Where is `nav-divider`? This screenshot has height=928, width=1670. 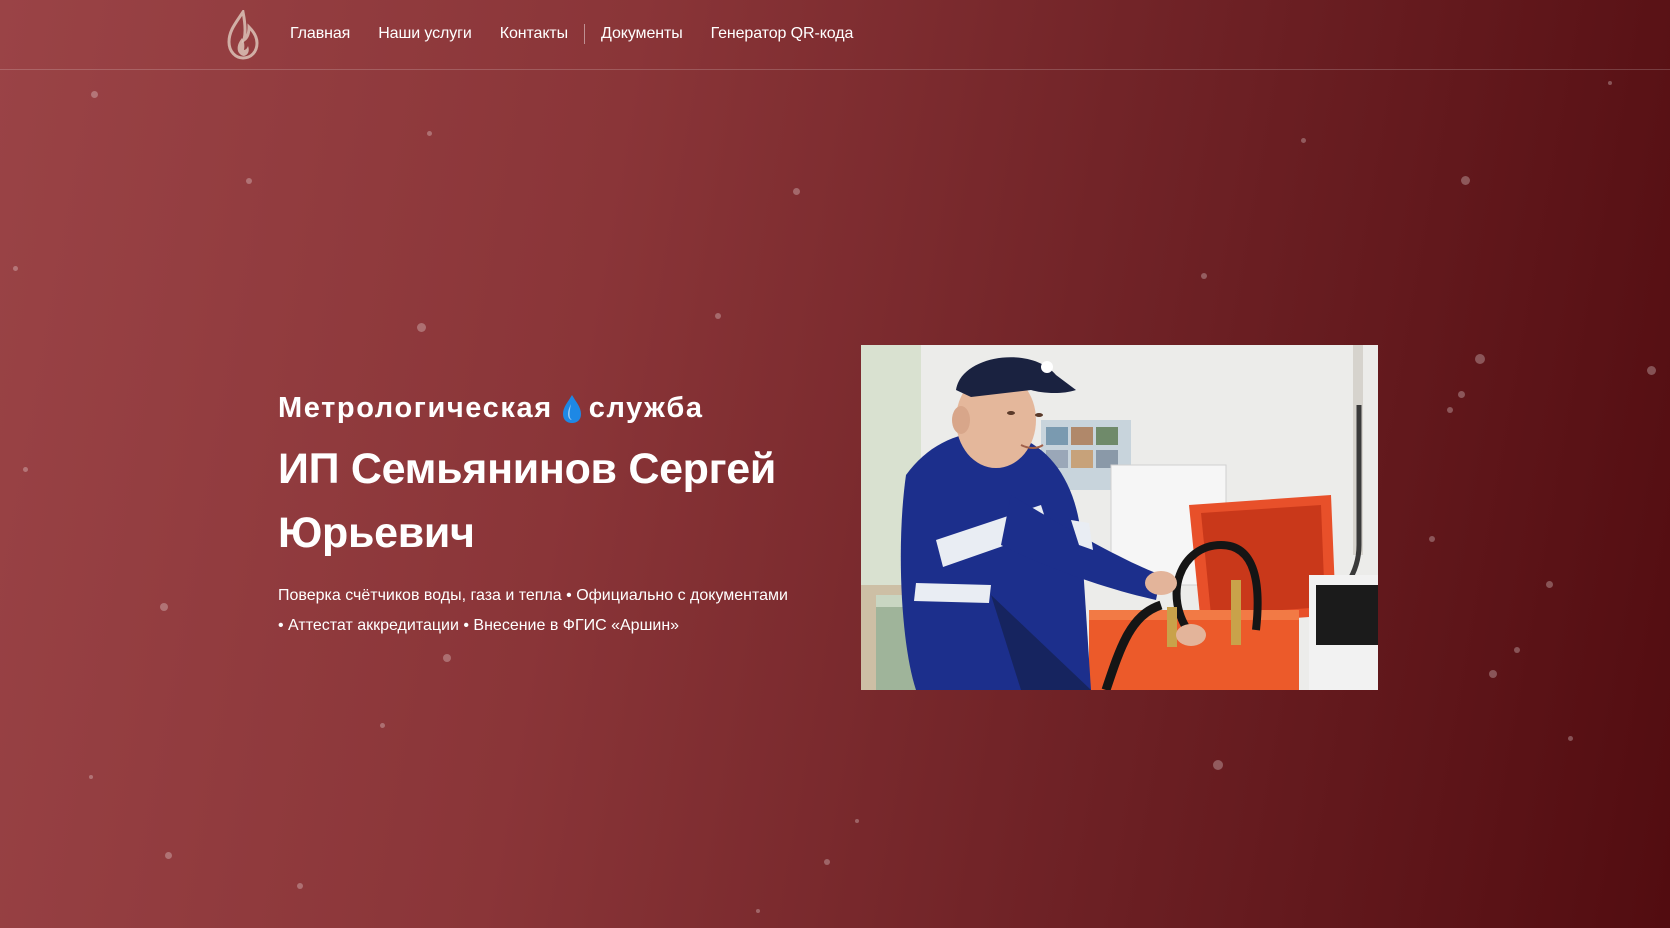
nav-divider is located at coordinates (585, 34).